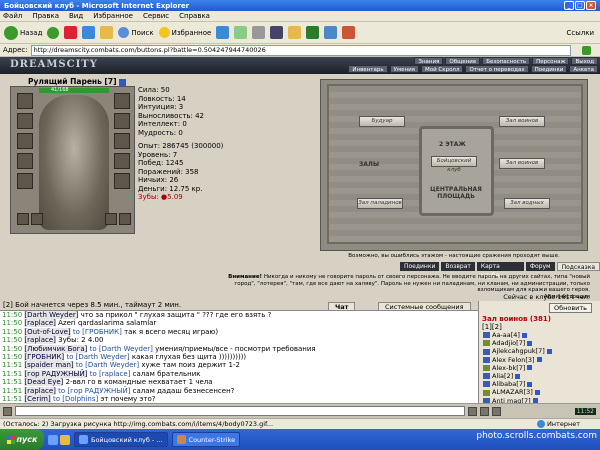 The width and height of the screenshot is (600, 450). I want to click on nav-profile: Анкета, so click(583, 69).